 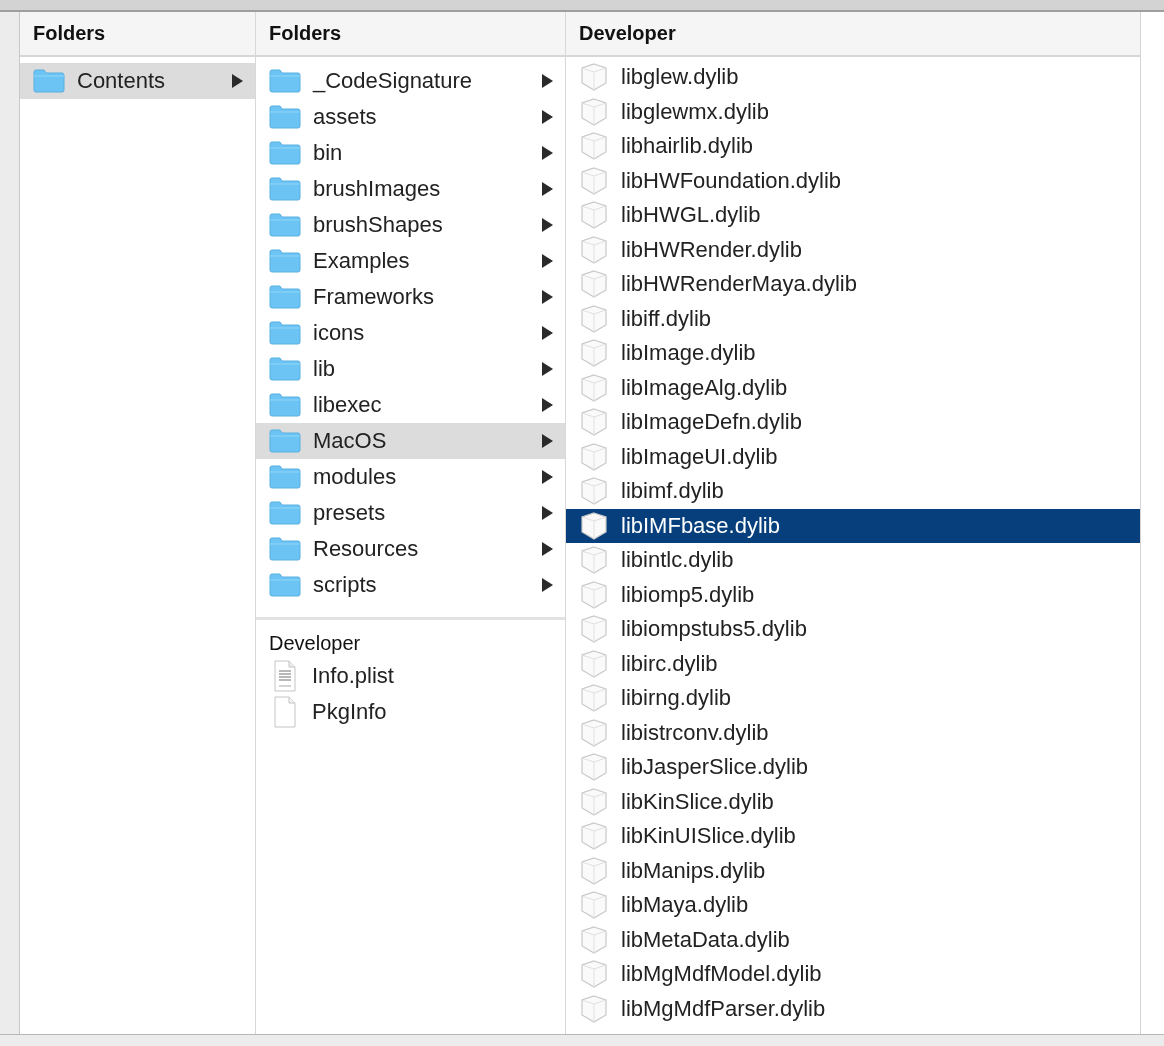 What do you see at coordinates (853, 1008) in the screenshot?
I see `list-item: libMgMdfParser.dylib` at bounding box center [853, 1008].